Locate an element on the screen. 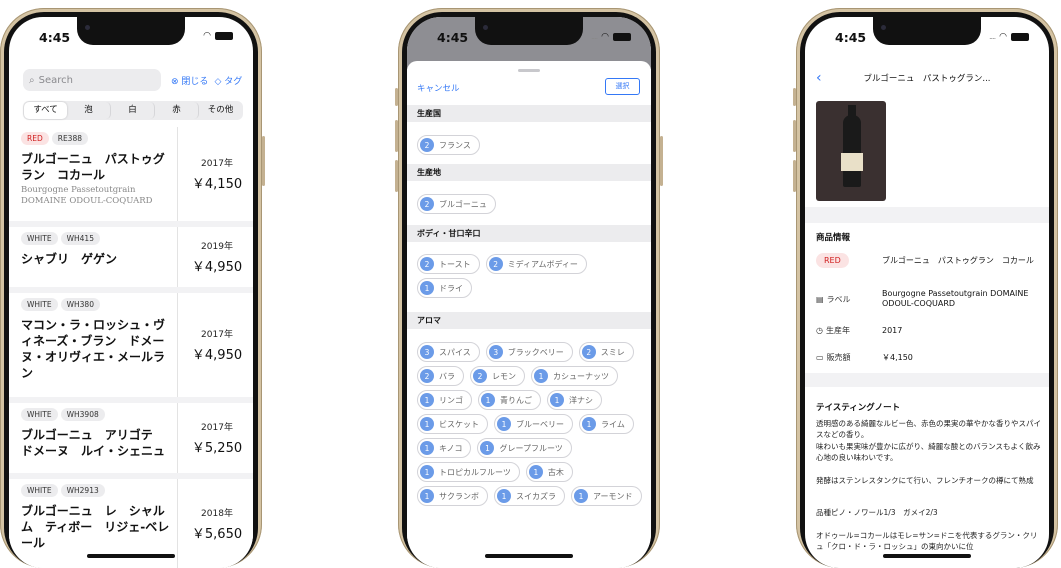 Image resolution: width=1061 pixels, height=568 pixels. year-key: 生産年 is located at coordinates (837, 330).